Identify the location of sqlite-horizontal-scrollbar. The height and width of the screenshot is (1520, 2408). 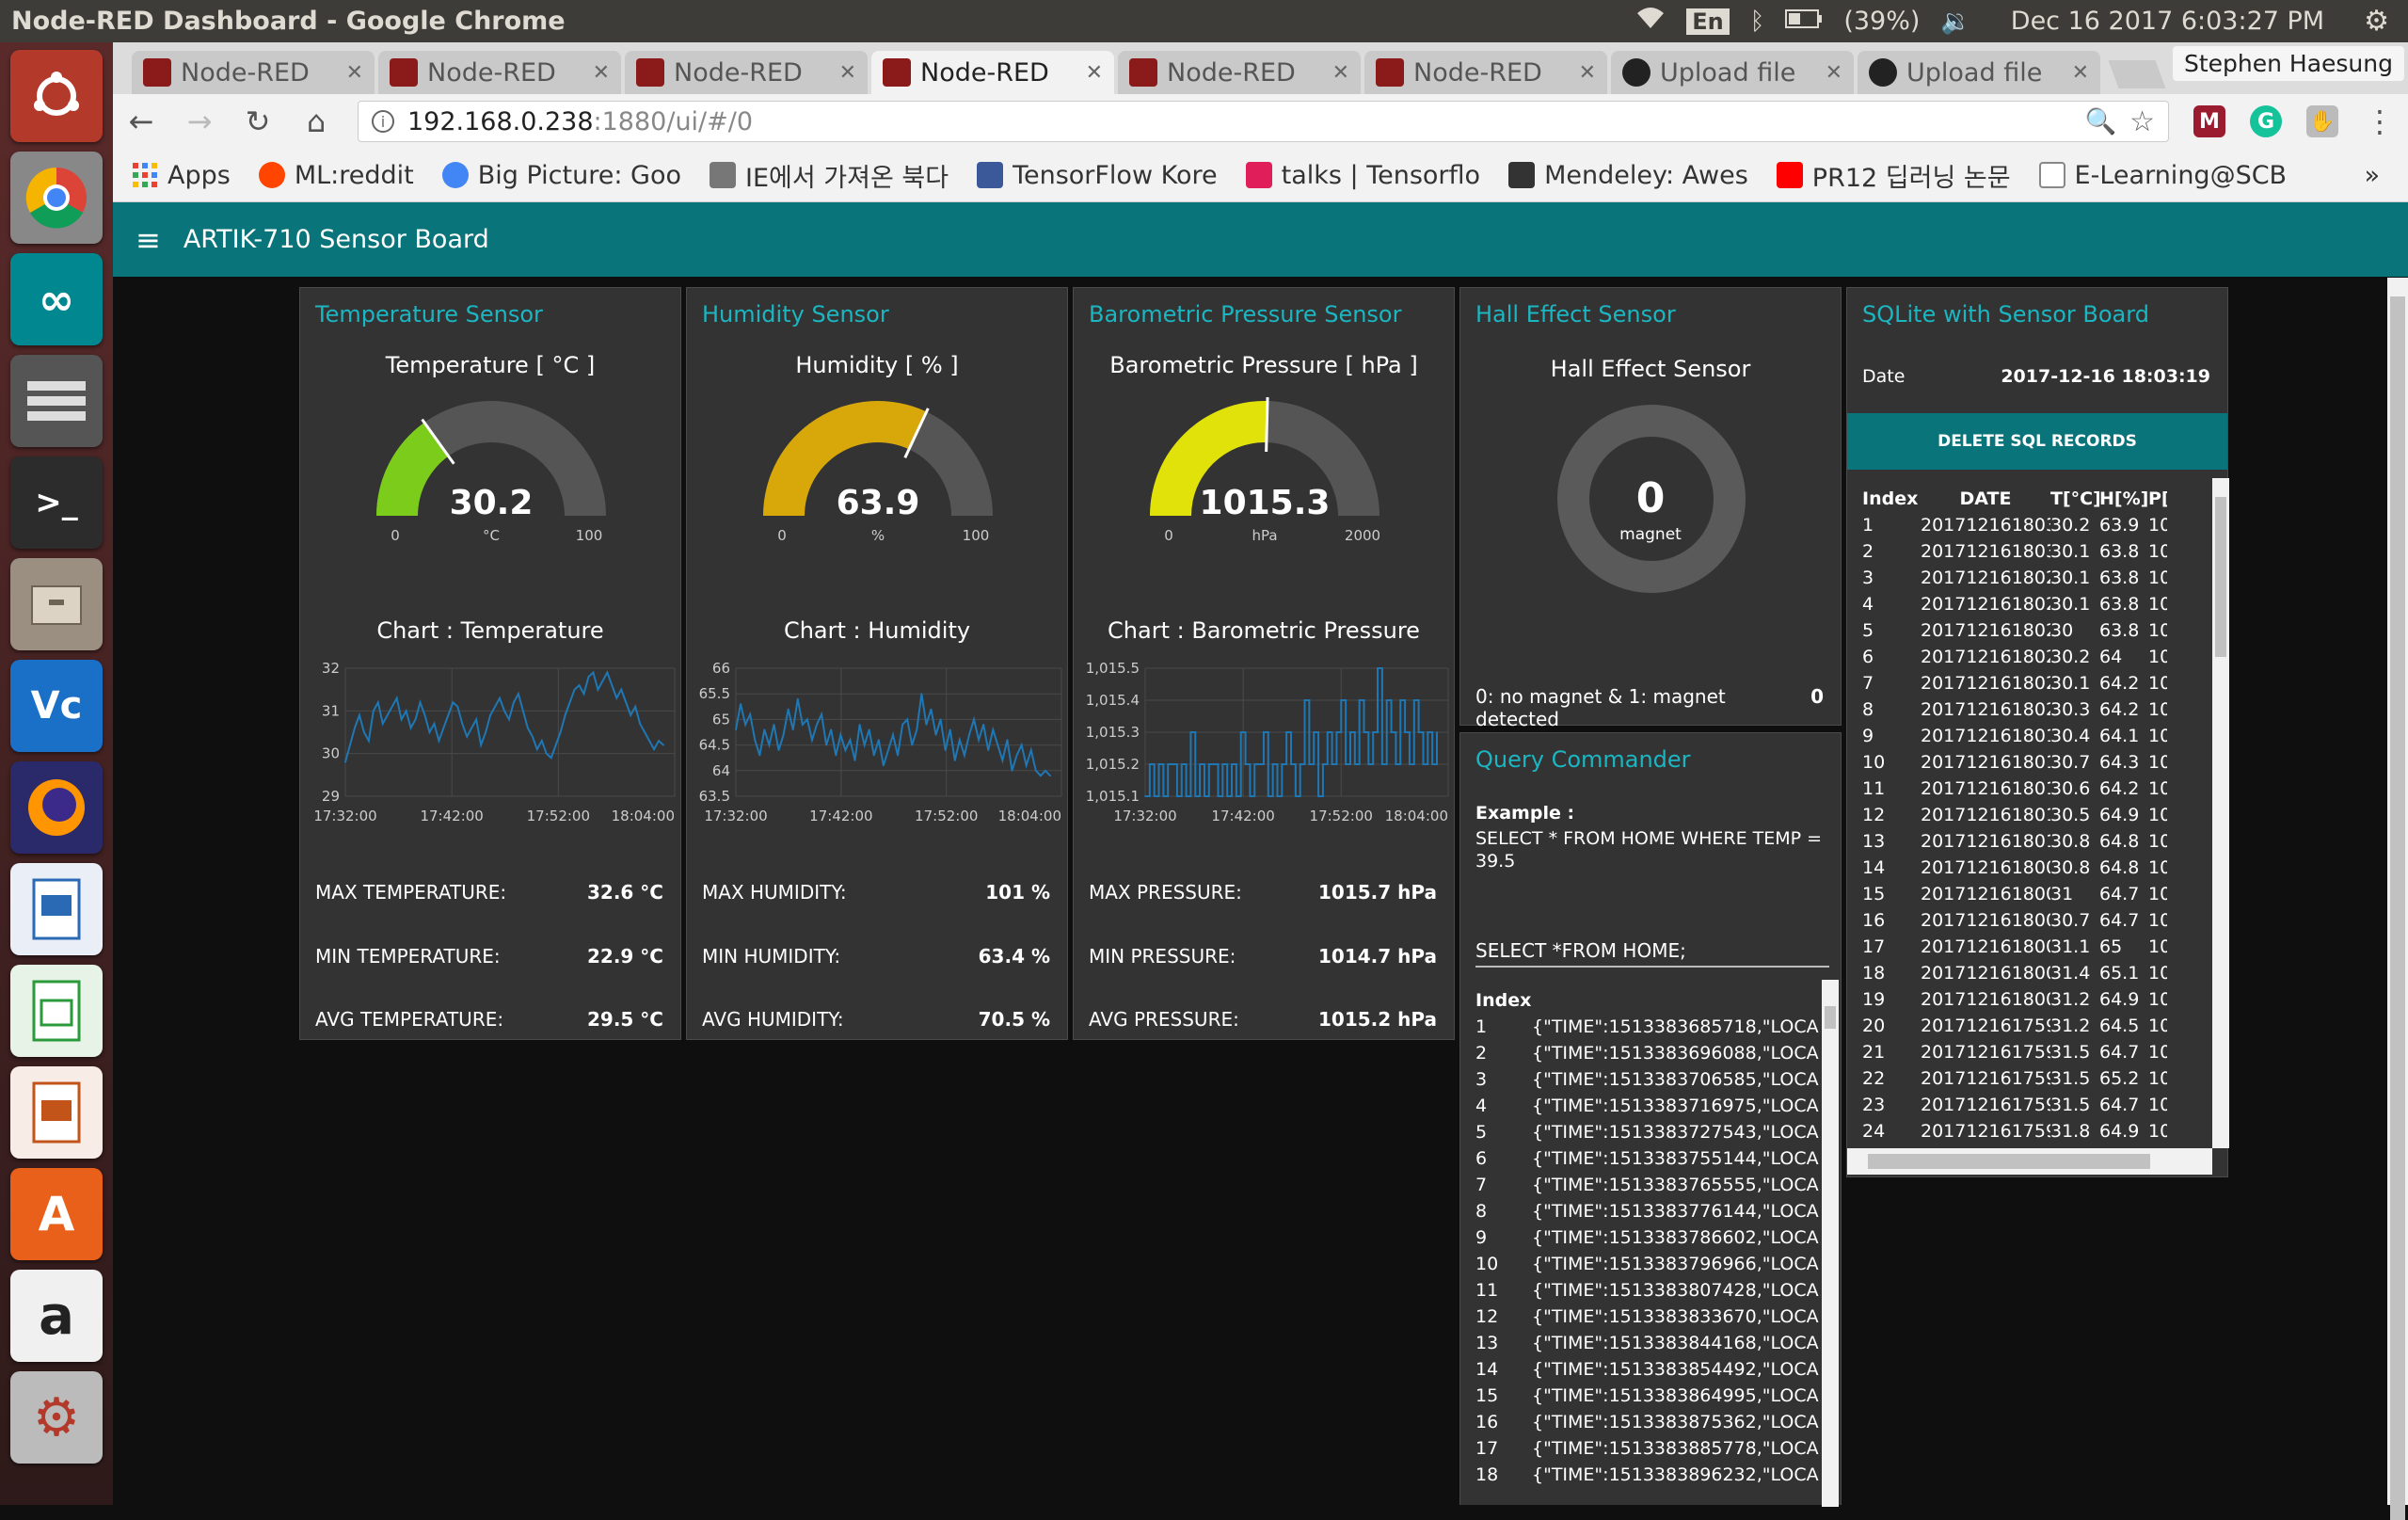
(2029, 1161).